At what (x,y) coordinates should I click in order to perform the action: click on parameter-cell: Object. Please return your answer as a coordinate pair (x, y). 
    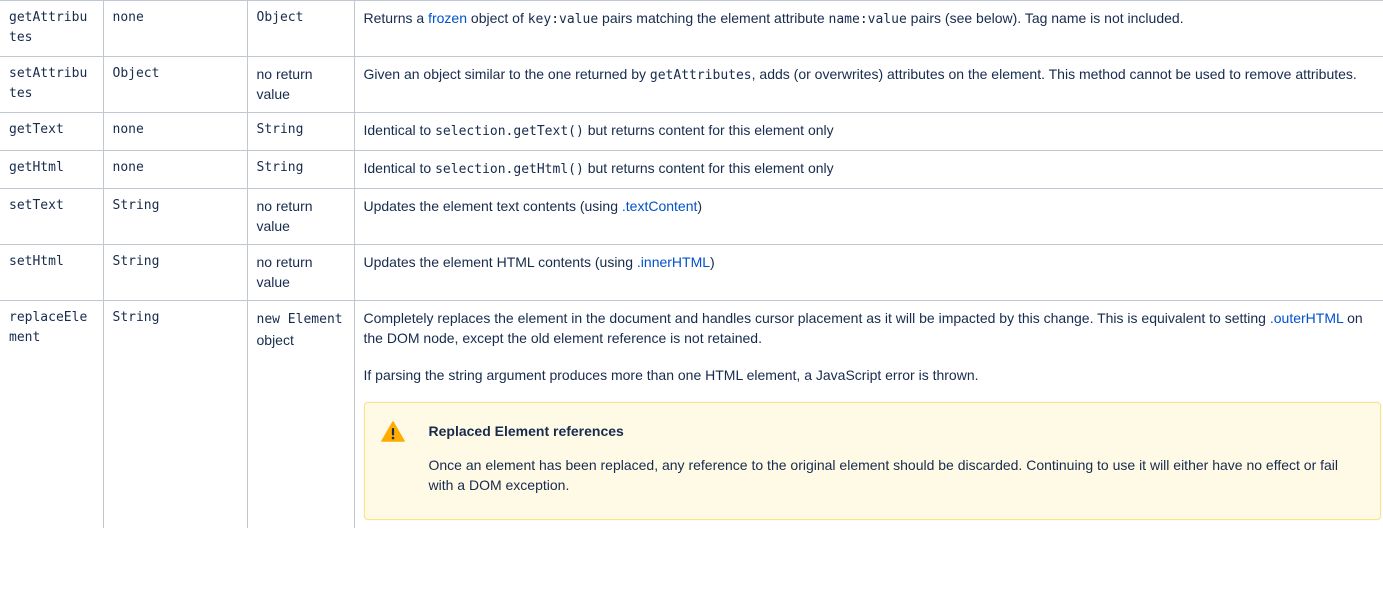
    Looking at the image, I should click on (175, 84).